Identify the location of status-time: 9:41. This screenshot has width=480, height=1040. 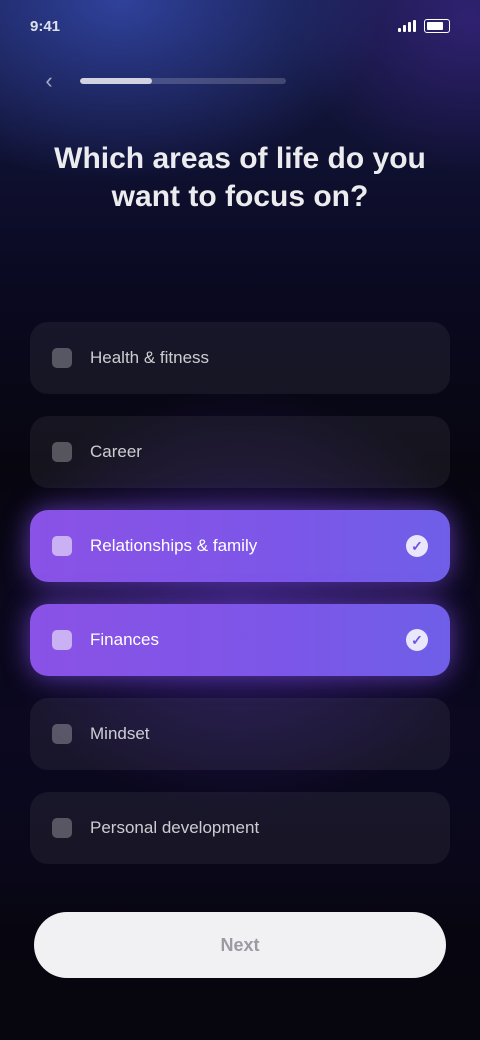
(45, 26).